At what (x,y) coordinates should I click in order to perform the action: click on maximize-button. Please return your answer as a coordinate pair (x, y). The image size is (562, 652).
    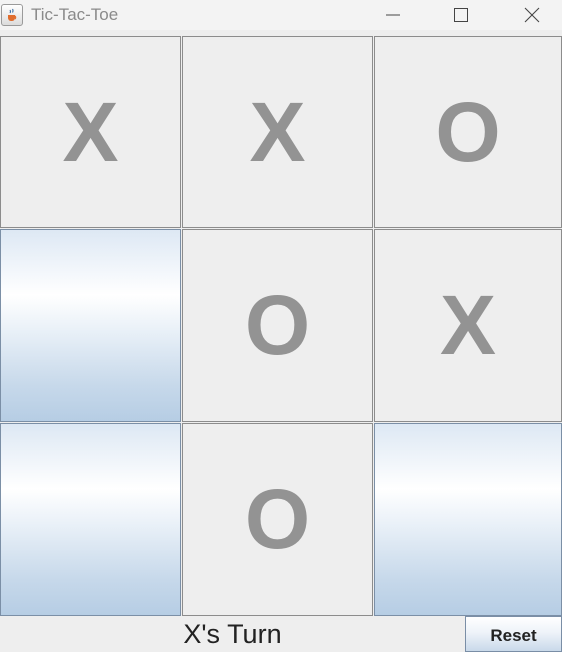
    Looking at the image, I should click on (461, 15).